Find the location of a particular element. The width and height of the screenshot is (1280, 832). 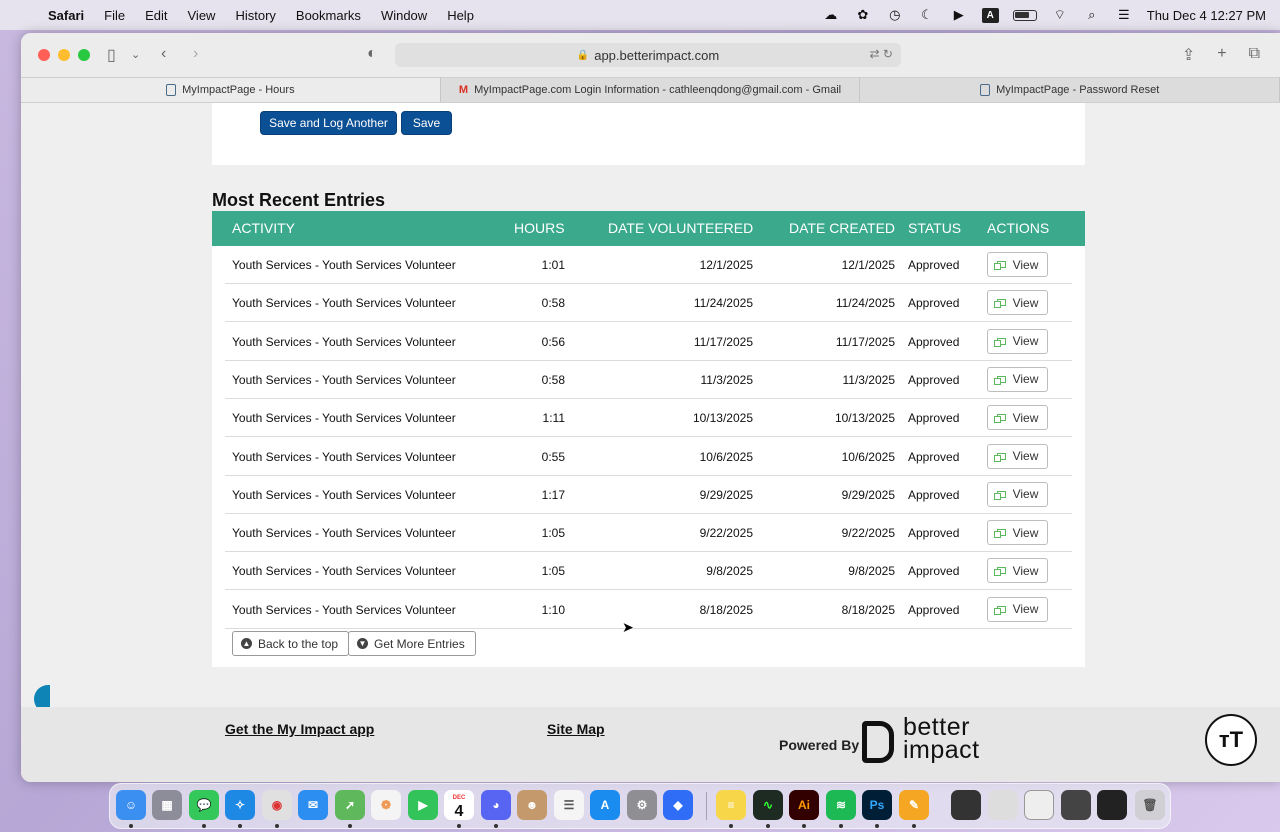

menu-edit: Edit is located at coordinates (156, 15).